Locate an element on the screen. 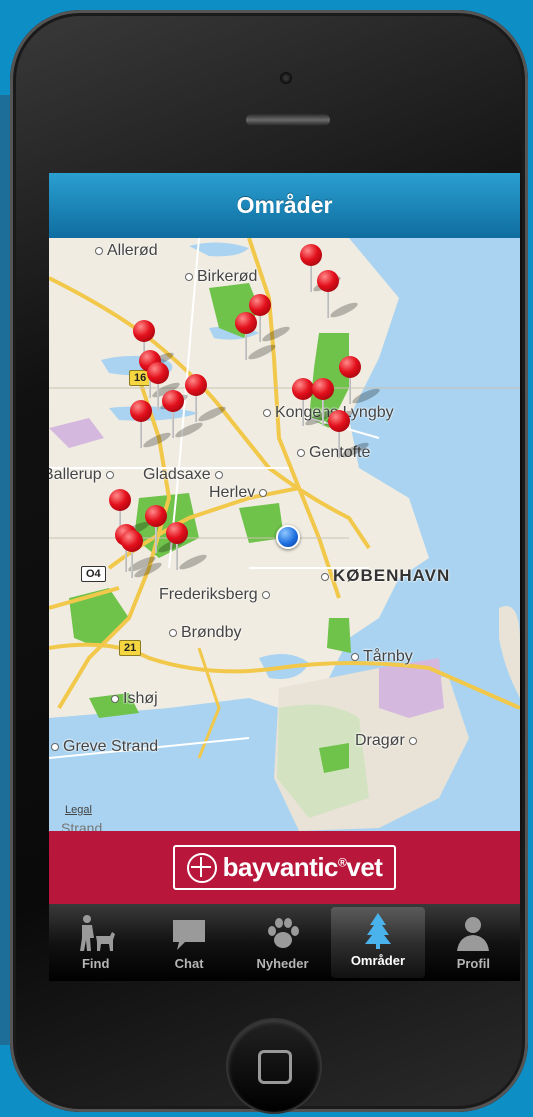 The height and width of the screenshot is (1117, 533). map-label-herlev: Herlev is located at coordinates (240, 493).